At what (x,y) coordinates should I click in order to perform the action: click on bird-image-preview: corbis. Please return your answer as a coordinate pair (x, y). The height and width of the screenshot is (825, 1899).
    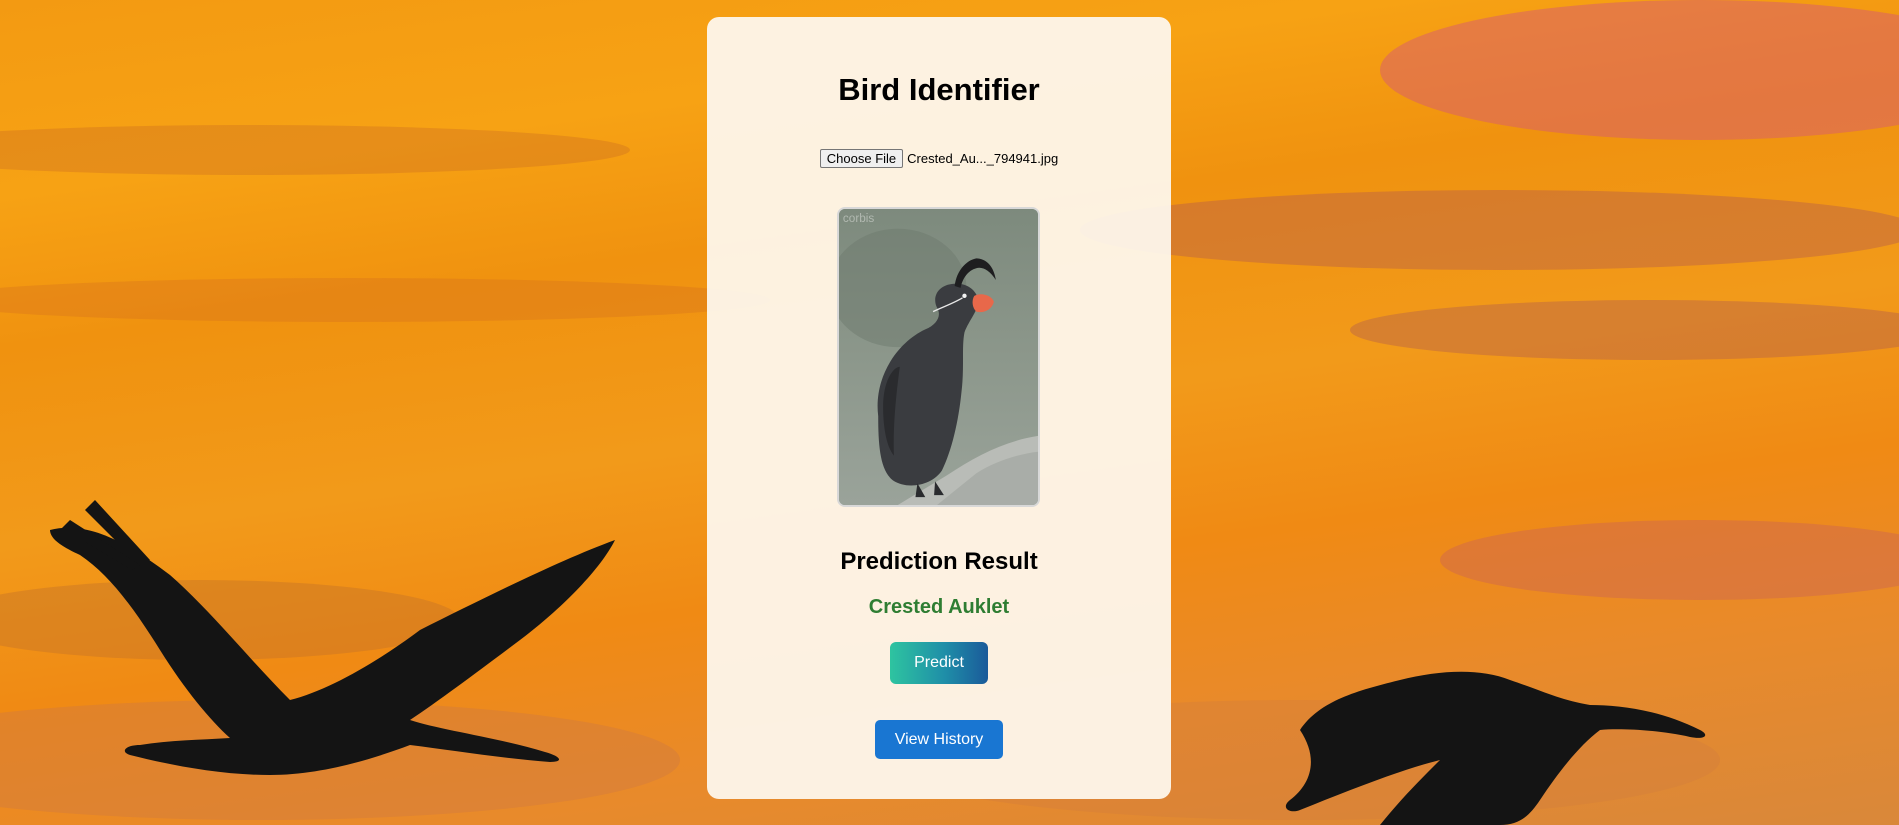
    Looking at the image, I should click on (938, 357).